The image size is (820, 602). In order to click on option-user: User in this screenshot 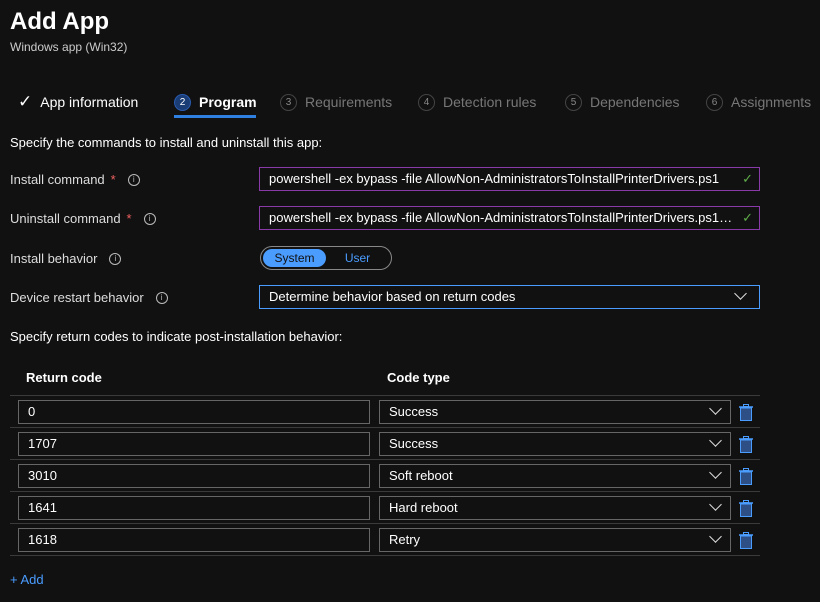, I will do `click(357, 258)`.